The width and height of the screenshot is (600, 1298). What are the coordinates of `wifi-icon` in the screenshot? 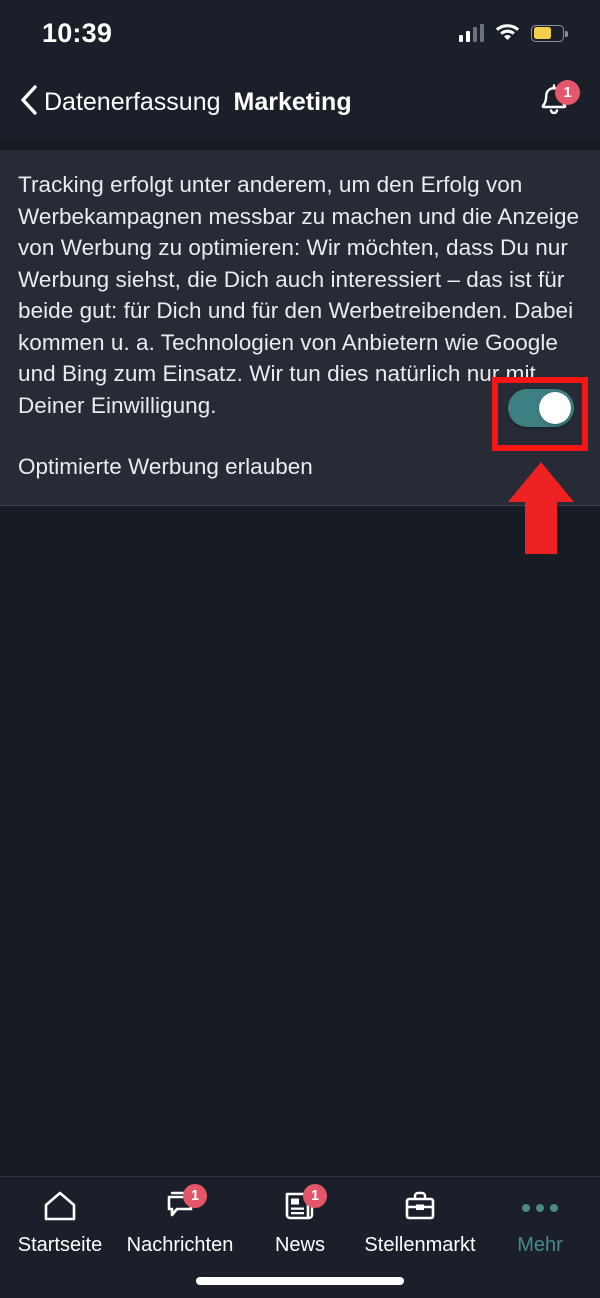 It's located at (507, 33).